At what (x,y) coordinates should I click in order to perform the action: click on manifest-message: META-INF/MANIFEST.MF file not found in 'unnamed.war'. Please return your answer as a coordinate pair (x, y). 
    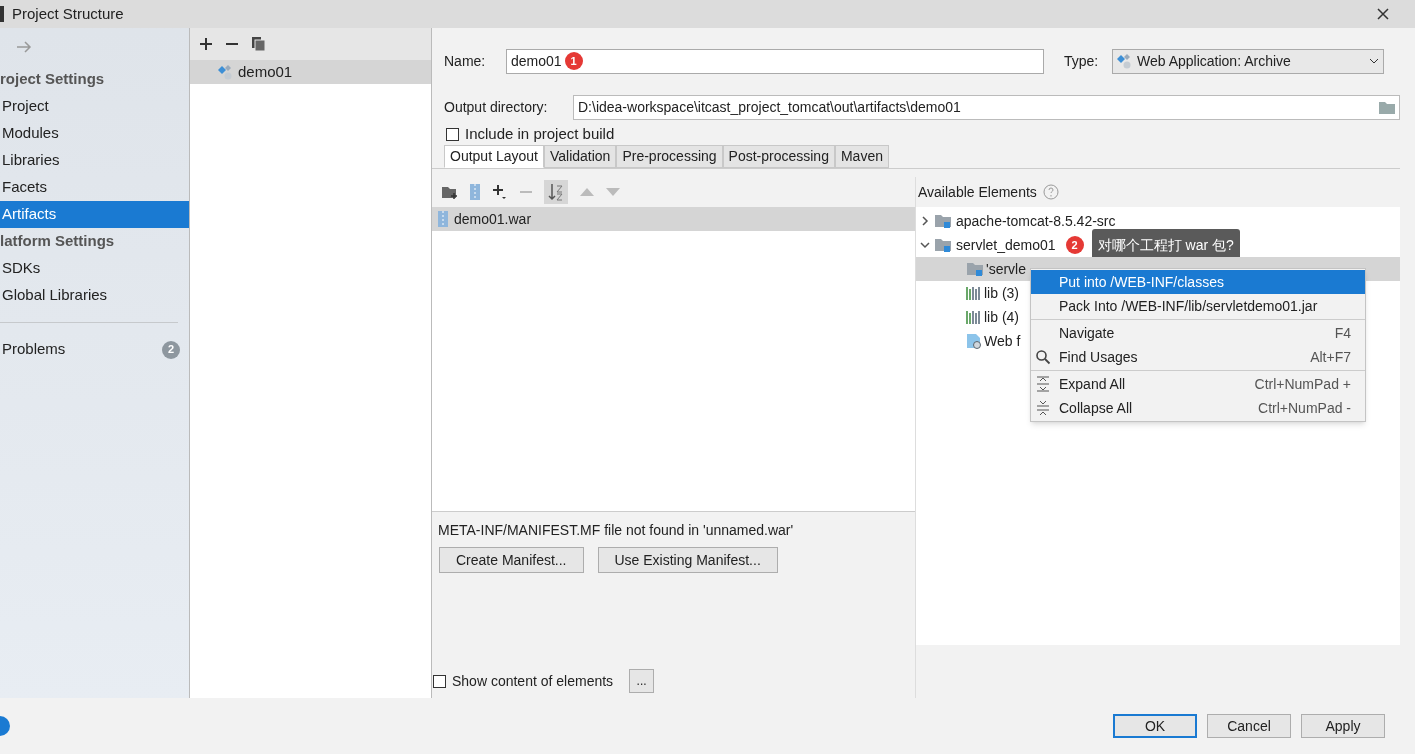
    Looking at the image, I should click on (616, 530).